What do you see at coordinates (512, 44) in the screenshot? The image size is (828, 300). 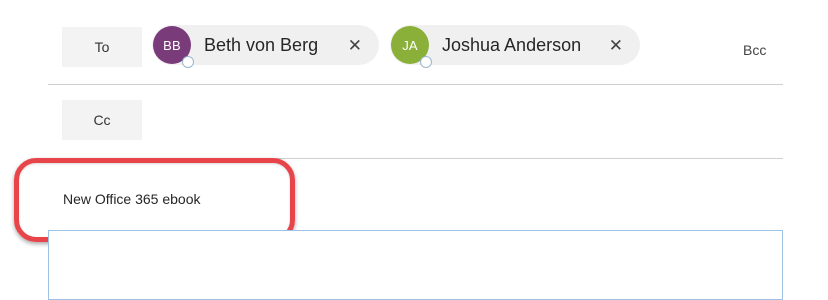 I see `recipient-name: Joshua Anderson` at bounding box center [512, 44].